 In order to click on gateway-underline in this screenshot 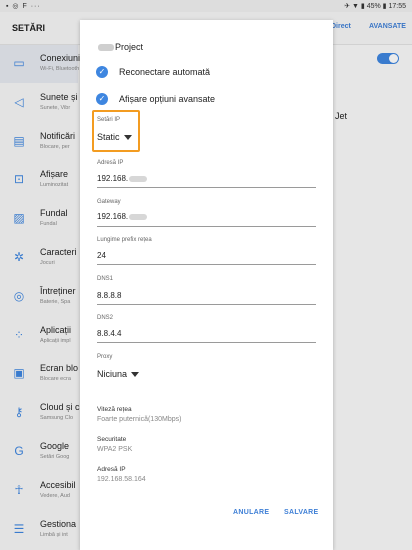, I will do `click(206, 226)`.